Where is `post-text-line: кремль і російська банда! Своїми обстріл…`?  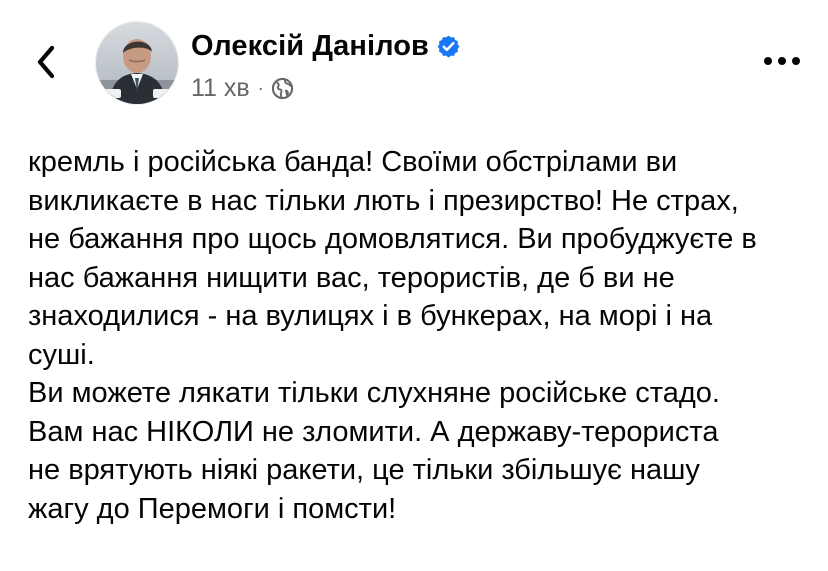
post-text-line: кремль і російська банда! Своїми обстріл… is located at coordinates (353, 162).